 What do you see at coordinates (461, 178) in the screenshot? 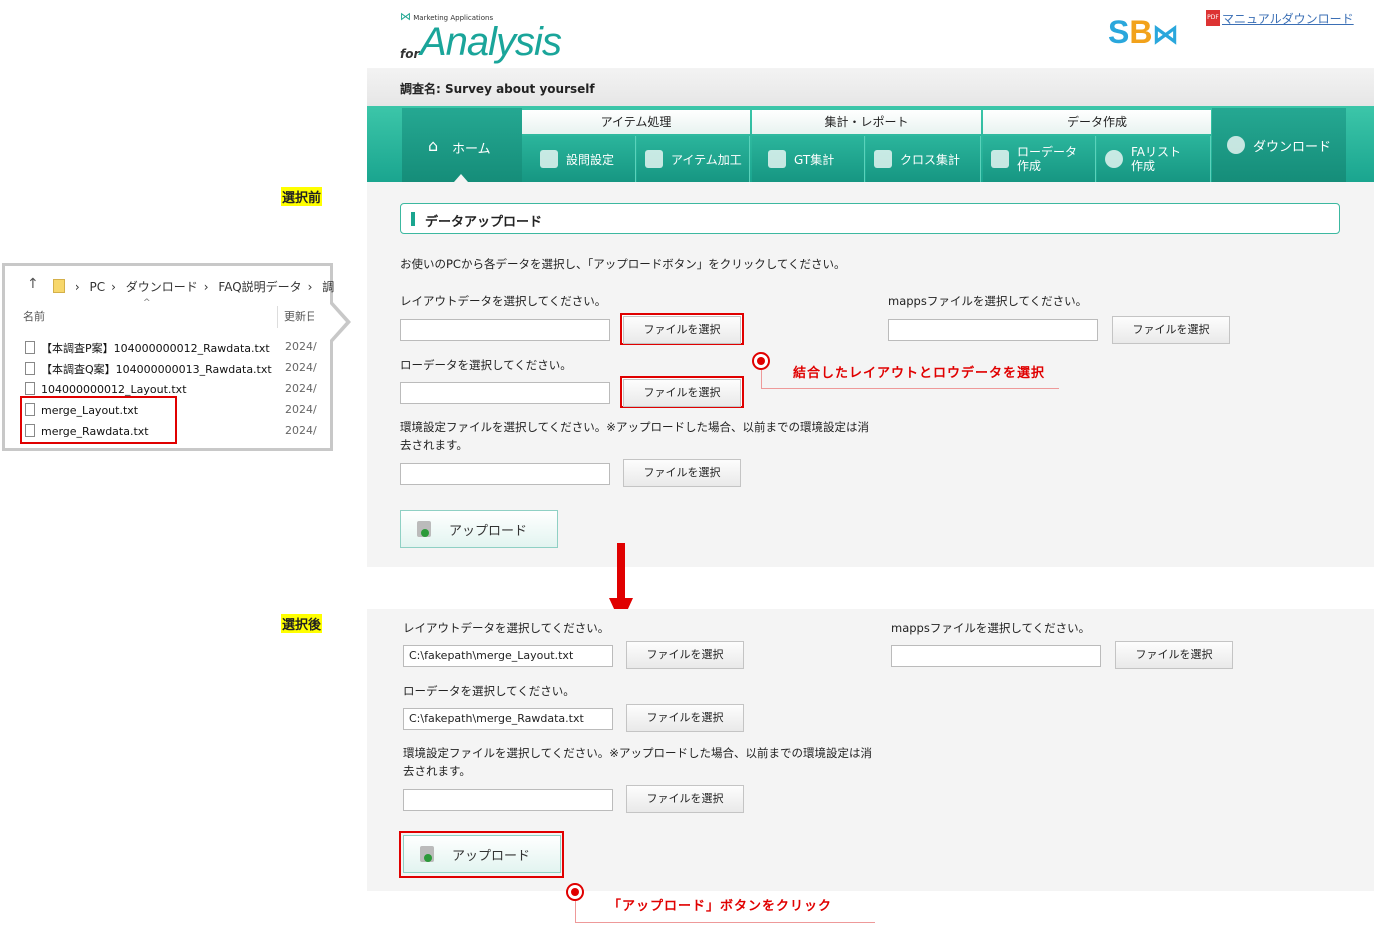
I see `active-caret` at bounding box center [461, 178].